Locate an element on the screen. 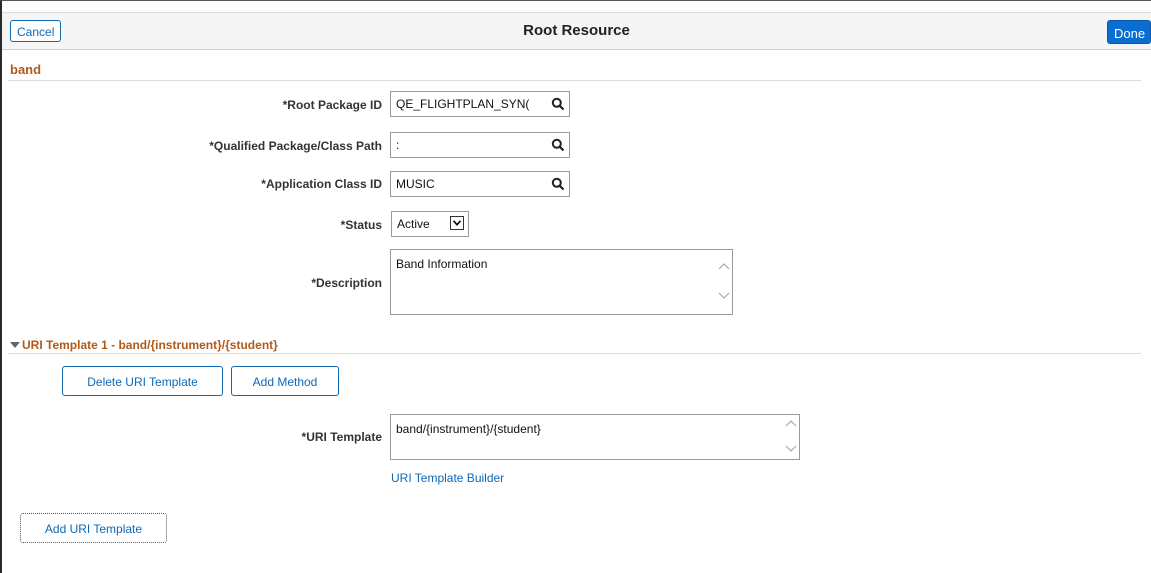  status-select: Active is located at coordinates (430, 224).